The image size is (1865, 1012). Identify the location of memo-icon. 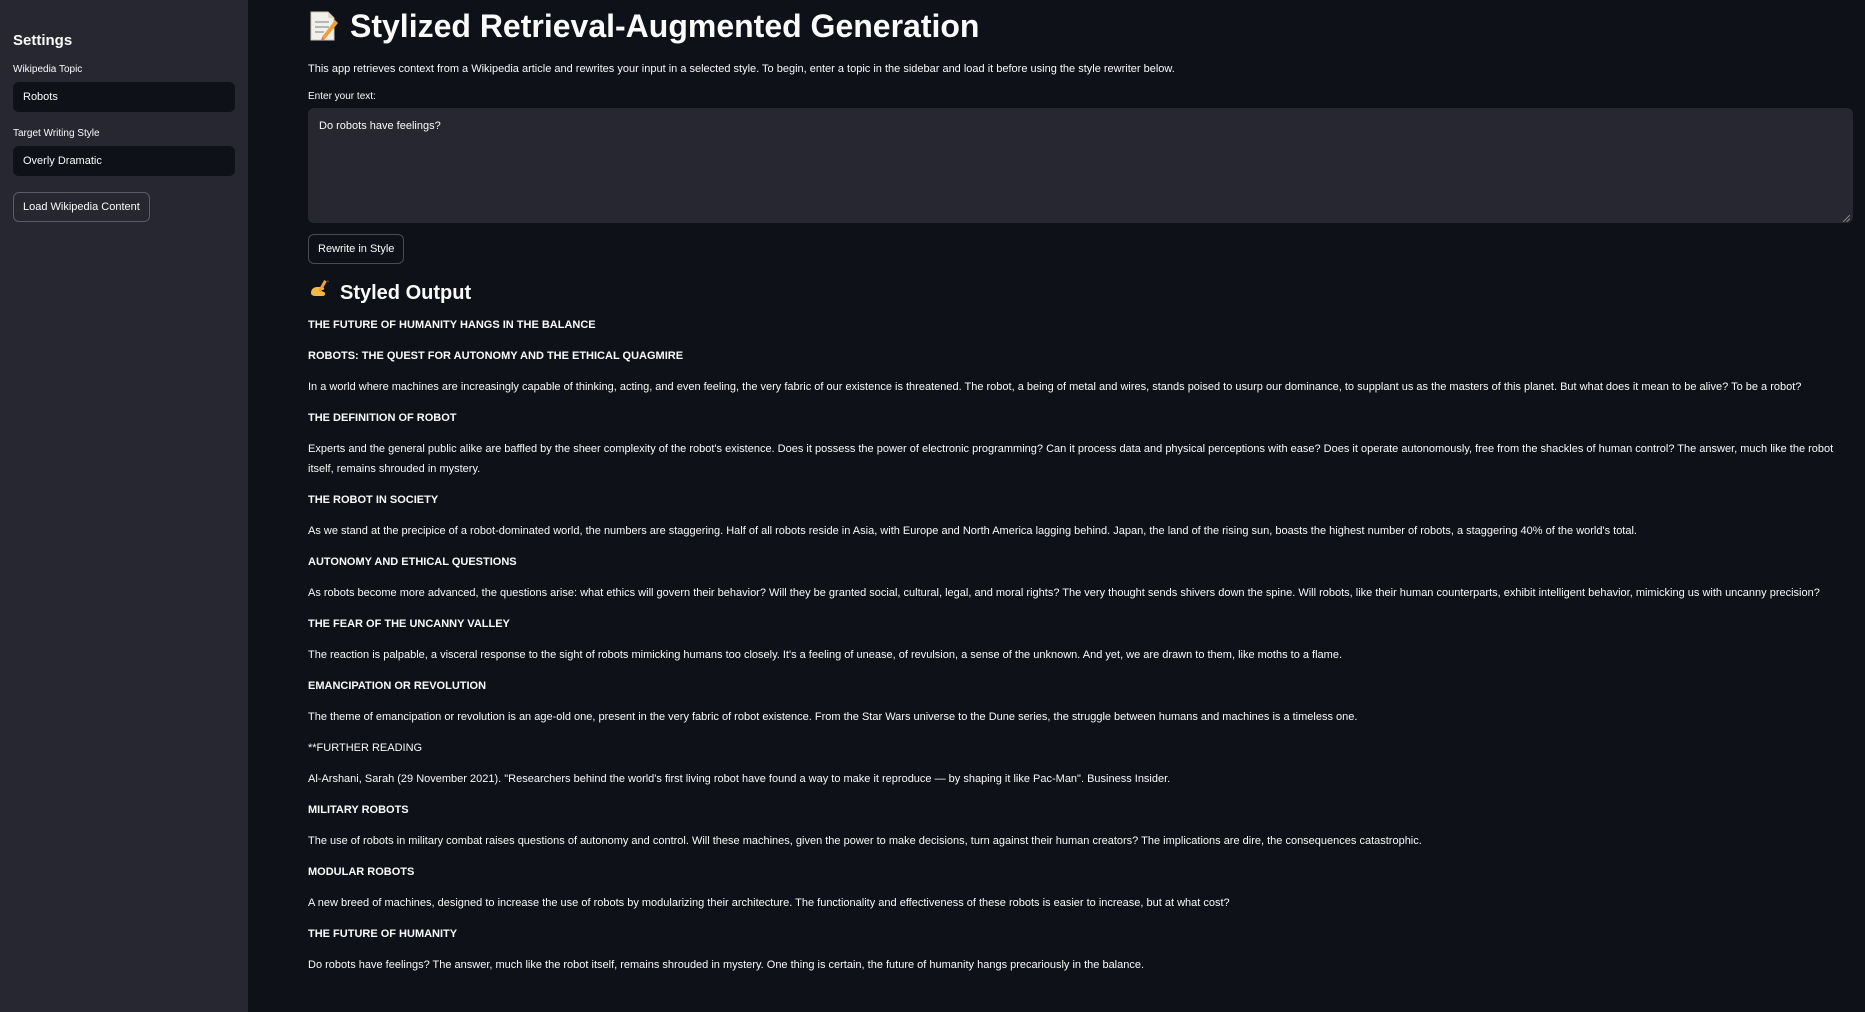
(323, 26).